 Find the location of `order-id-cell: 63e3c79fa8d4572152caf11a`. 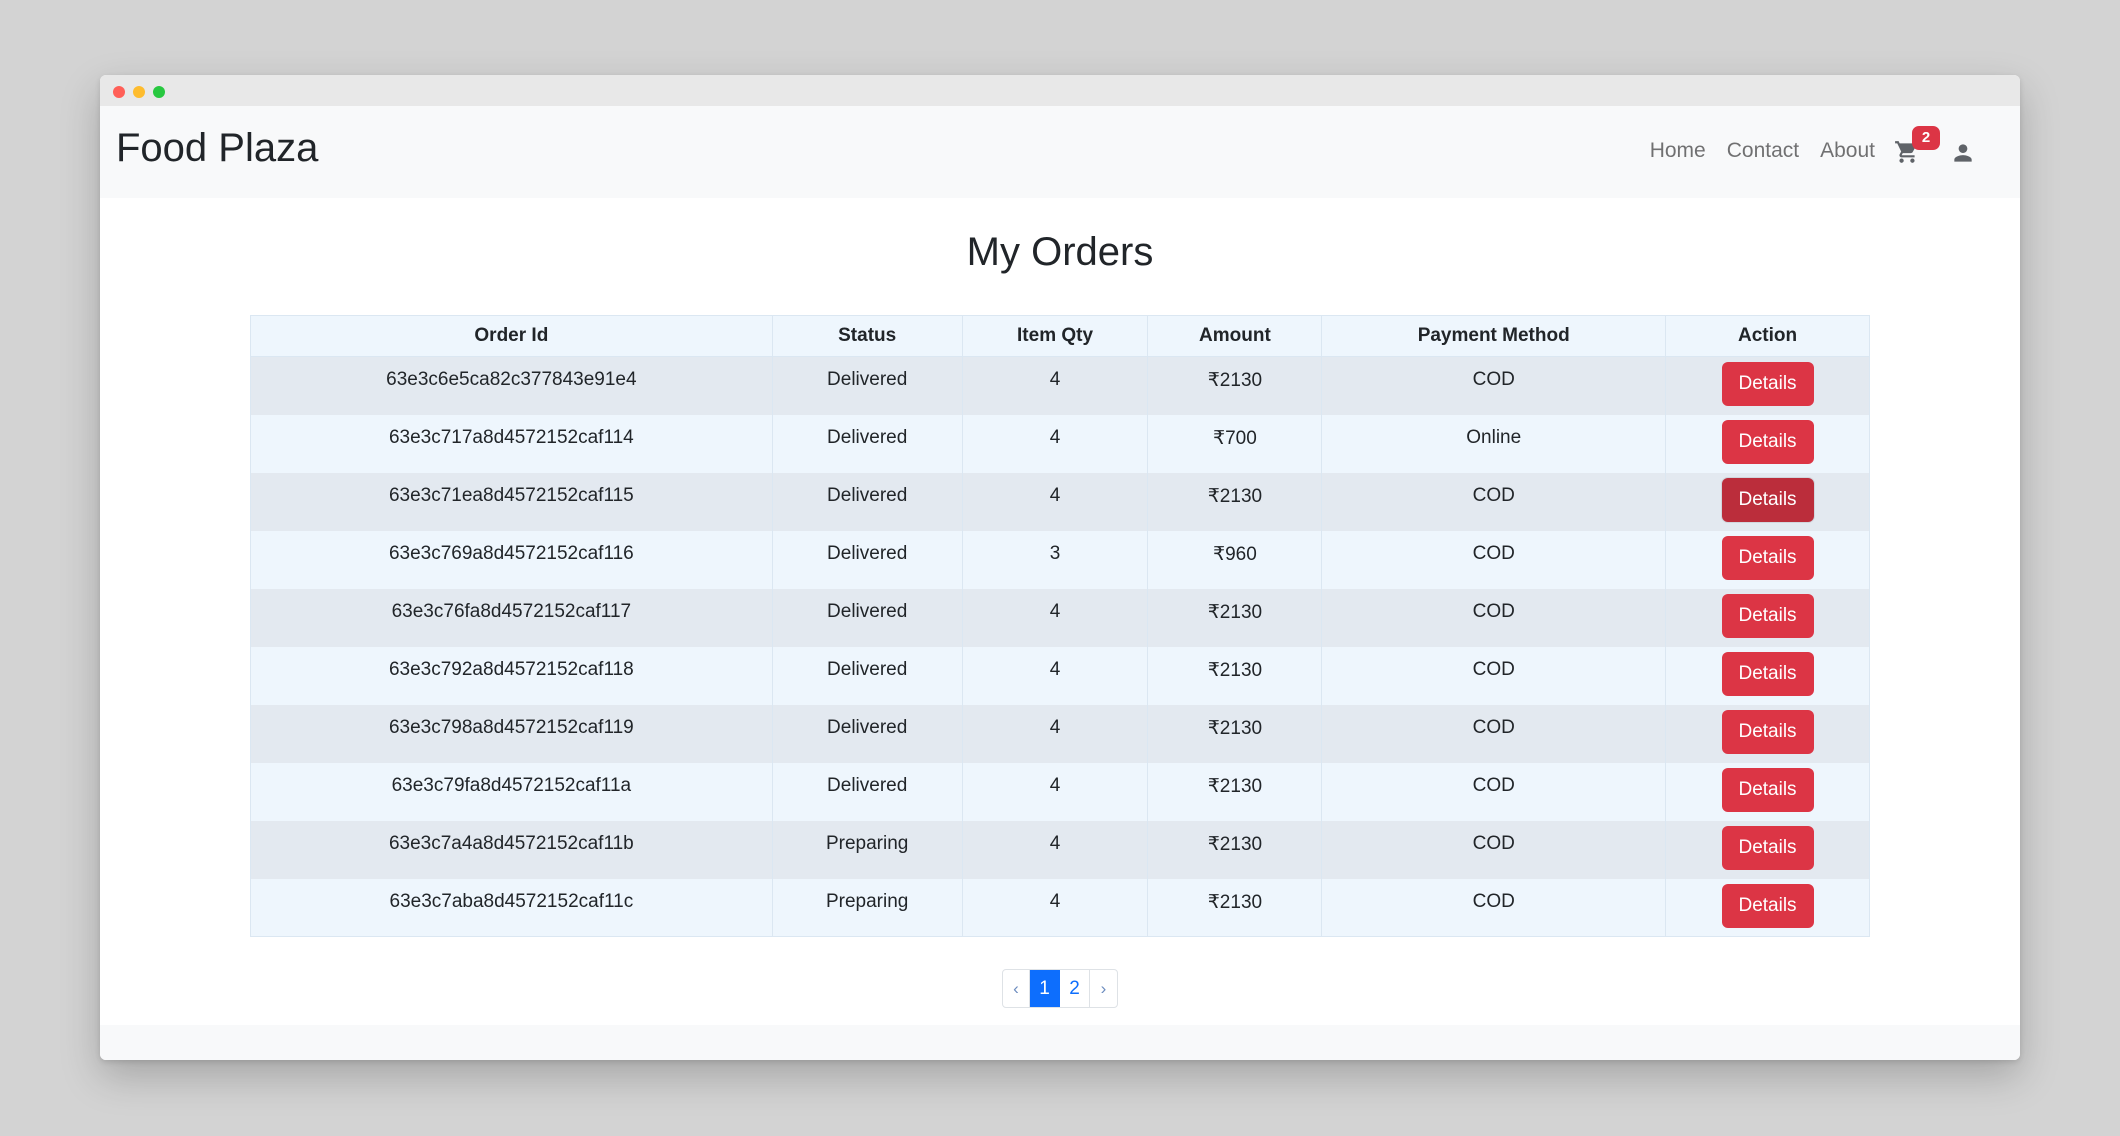

order-id-cell: 63e3c79fa8d4572152caf11a is located at coordinates (511, 791).